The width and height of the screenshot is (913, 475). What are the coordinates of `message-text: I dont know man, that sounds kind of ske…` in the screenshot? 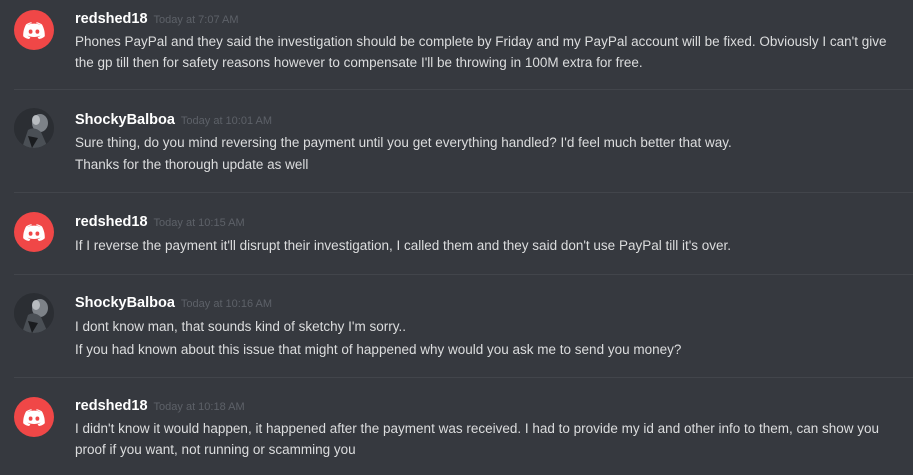 It's located at (240, 326).